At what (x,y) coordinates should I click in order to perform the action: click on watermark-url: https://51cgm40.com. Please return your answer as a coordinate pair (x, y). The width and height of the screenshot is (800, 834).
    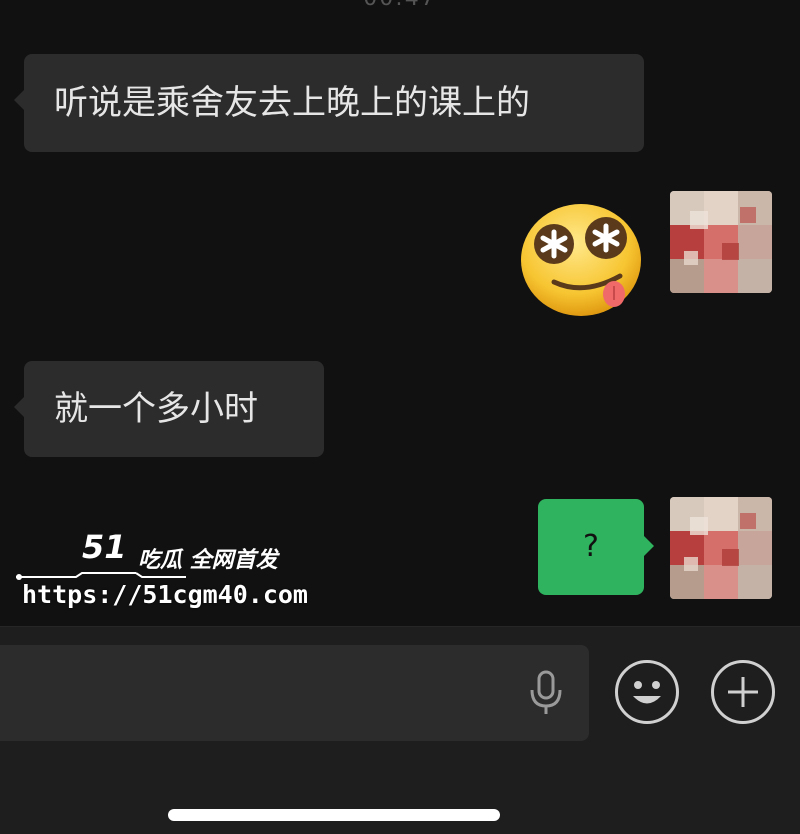
    Looking at the image, I should click on (165, 594).